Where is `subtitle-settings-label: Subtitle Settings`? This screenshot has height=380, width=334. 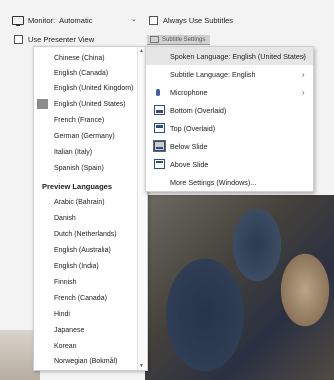 subtitle-settings-label: Subtitle Settings is located at coordinates (184, 39).